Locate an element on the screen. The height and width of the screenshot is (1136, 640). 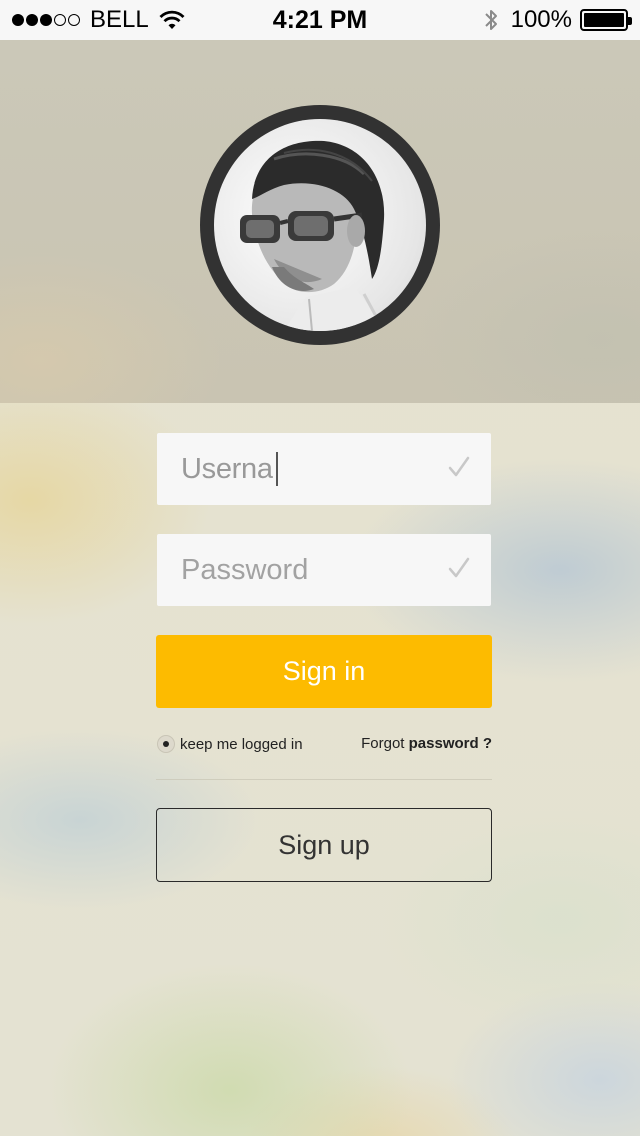
password-field is located at coordinates (324, 570).